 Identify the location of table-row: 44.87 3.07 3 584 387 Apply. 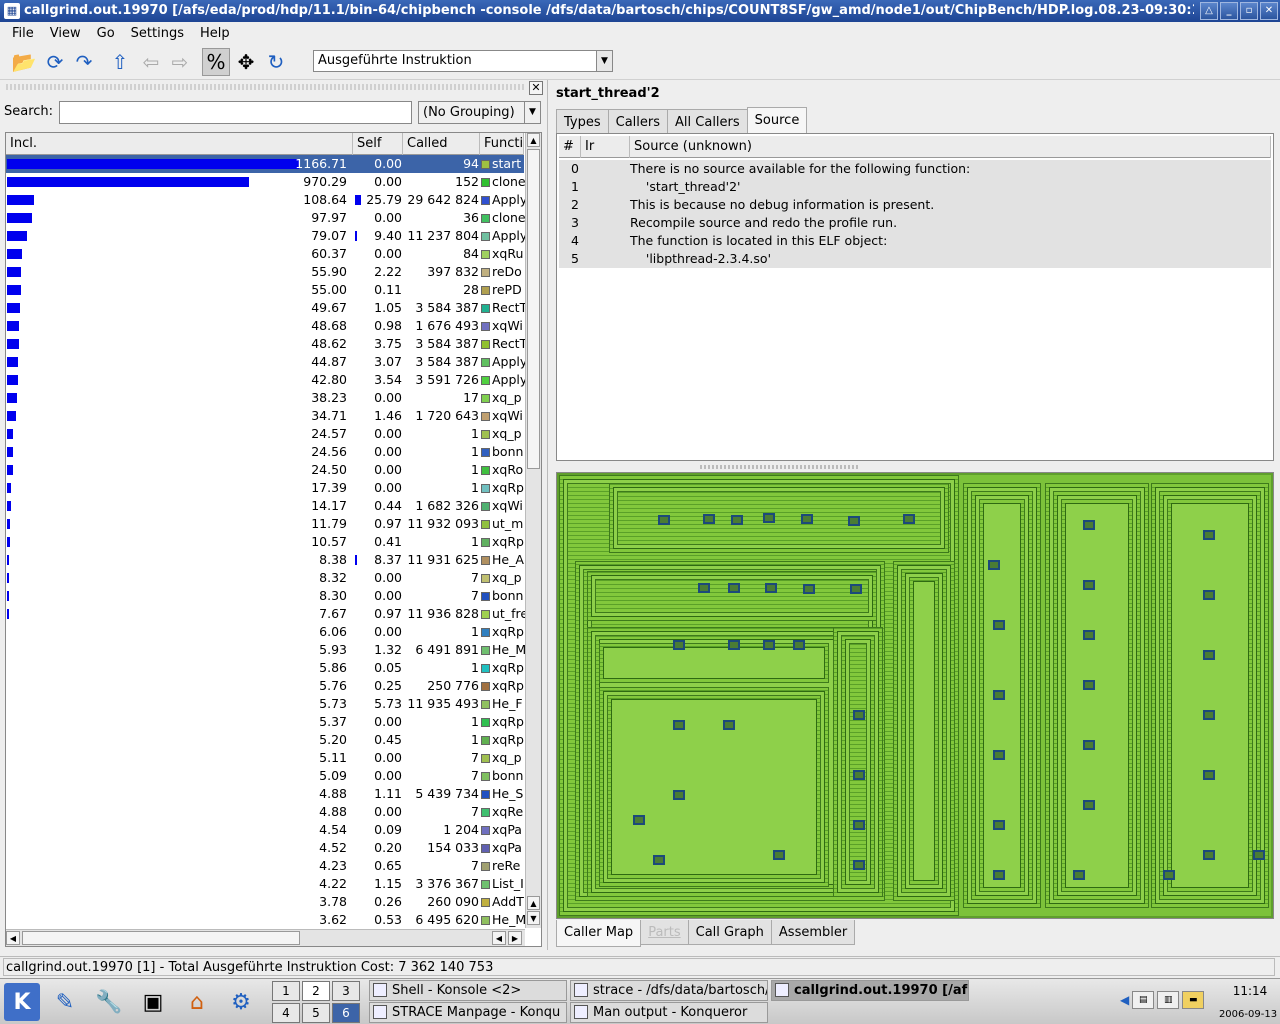
(265, 362).